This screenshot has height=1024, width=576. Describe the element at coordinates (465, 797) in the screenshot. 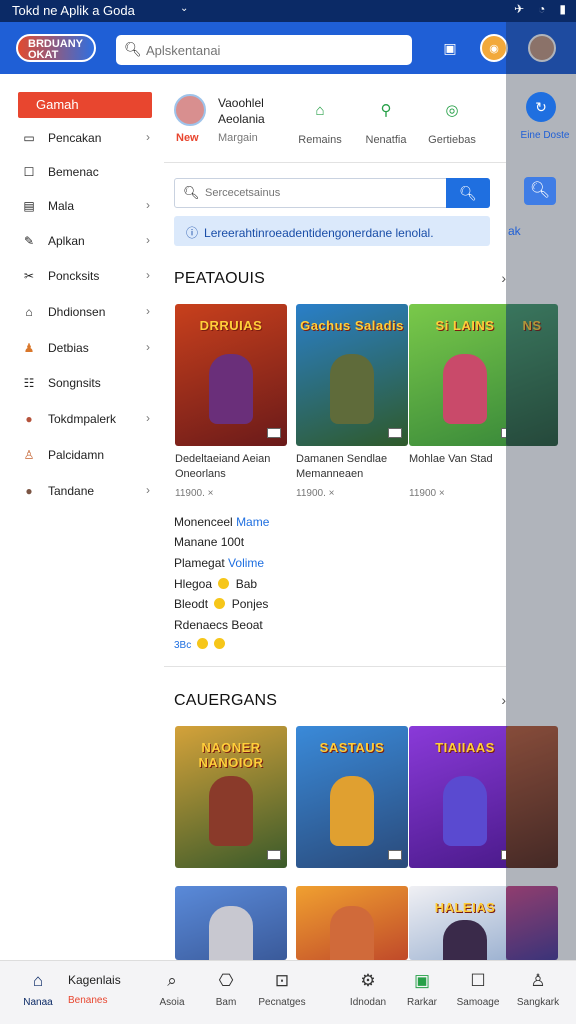

I see `game-tile: TIAIIAAS` at that location.